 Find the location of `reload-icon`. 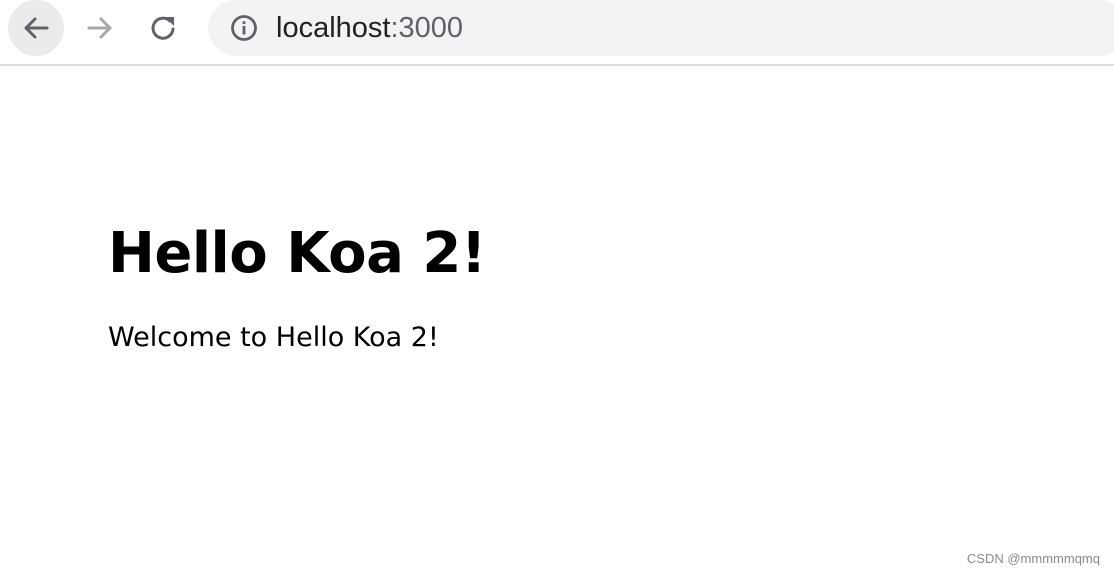

reload-icon is located at coordinates (163, 28).